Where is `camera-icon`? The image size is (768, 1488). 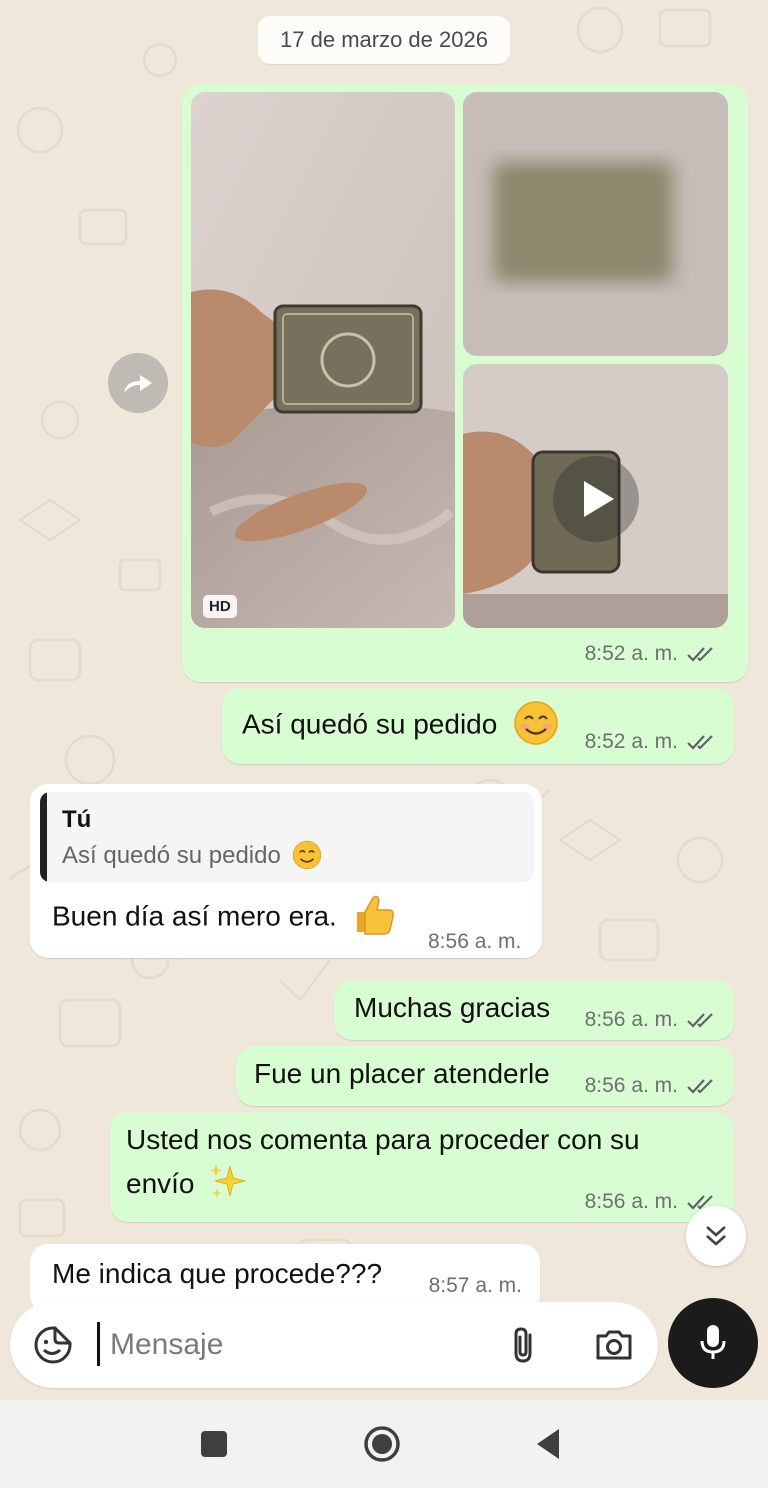 camera-icon is located at coordinates (614, 1345).